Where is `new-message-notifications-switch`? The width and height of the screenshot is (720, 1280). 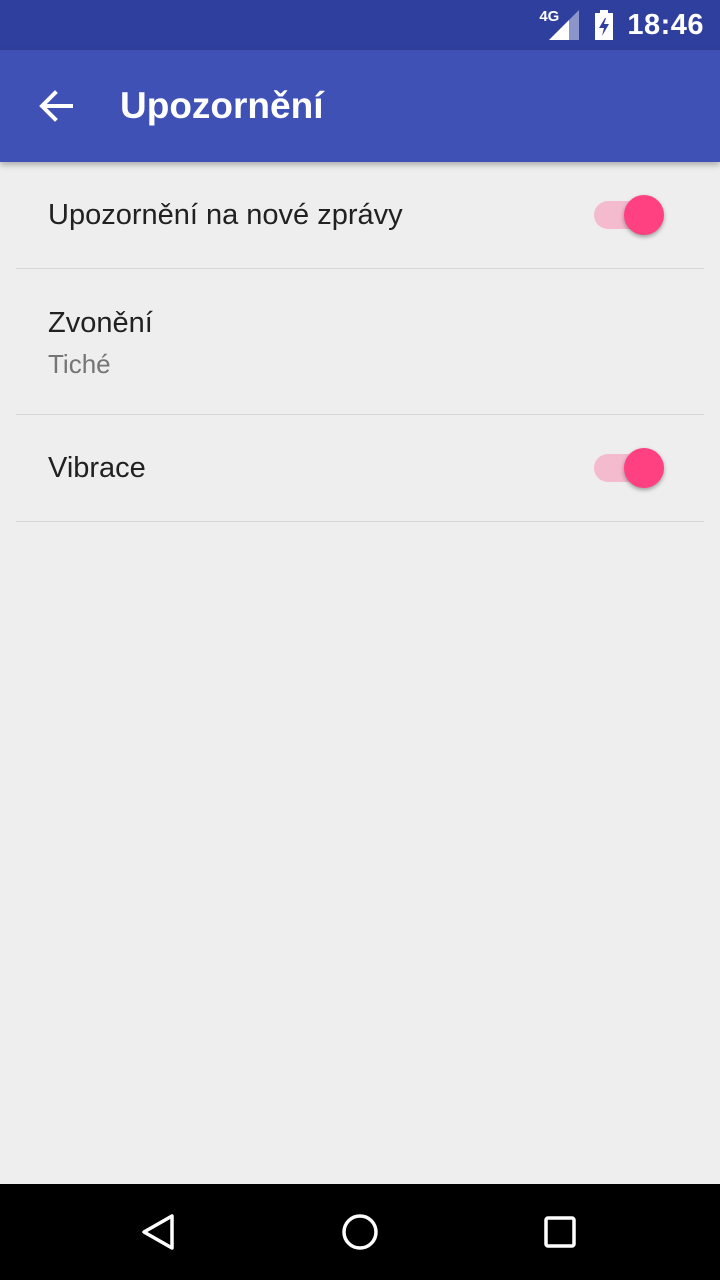 new-message-notifications-switch is located at coordinates (629, 215).